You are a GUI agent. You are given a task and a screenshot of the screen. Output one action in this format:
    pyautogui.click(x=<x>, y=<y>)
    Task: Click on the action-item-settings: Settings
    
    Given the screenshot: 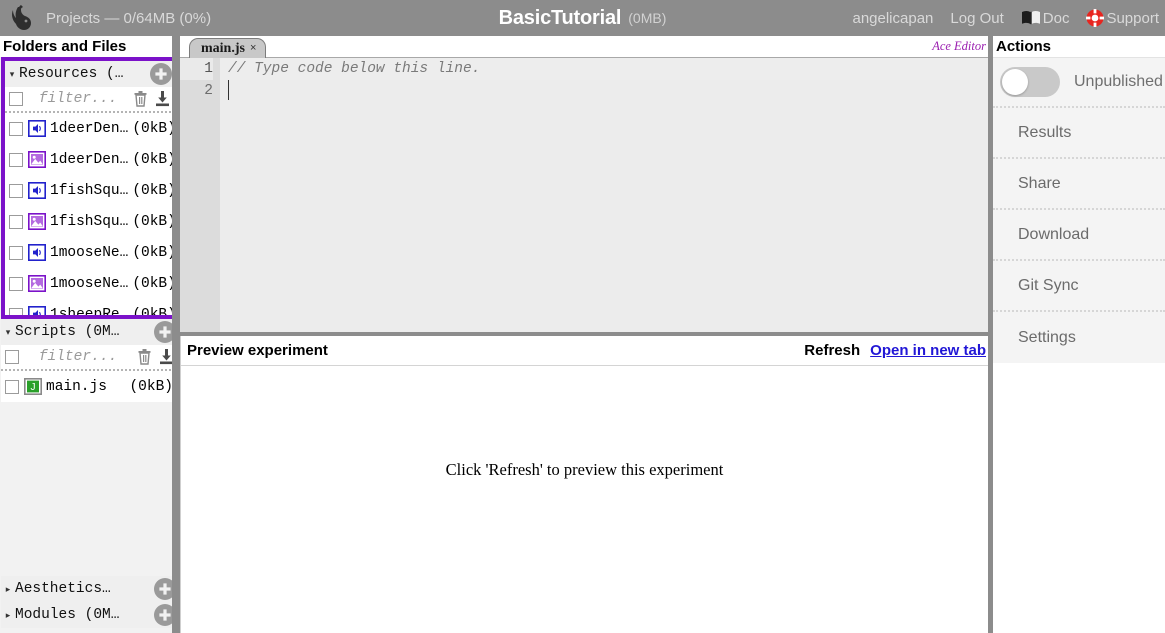 What is the action you would take?
    pyautogui.click(x=1079, y=337)
    